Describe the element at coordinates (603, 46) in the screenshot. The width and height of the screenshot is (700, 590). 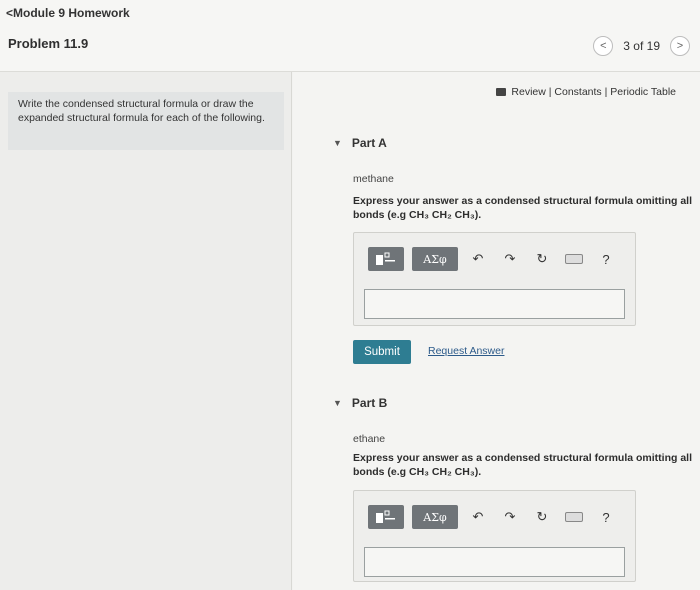
I see `previous-problem-button: <` at that location.